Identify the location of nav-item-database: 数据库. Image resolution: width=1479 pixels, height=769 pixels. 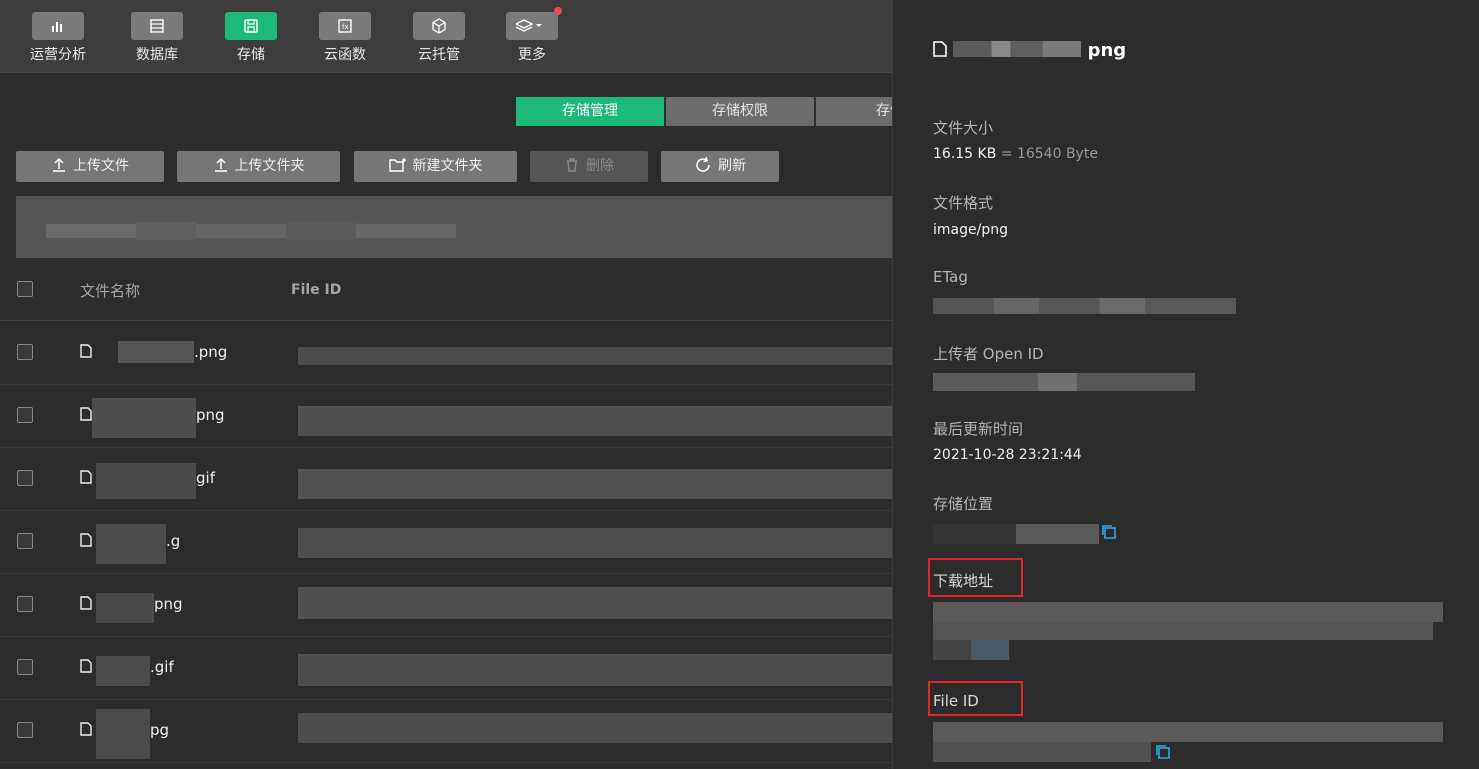
(157, 40).